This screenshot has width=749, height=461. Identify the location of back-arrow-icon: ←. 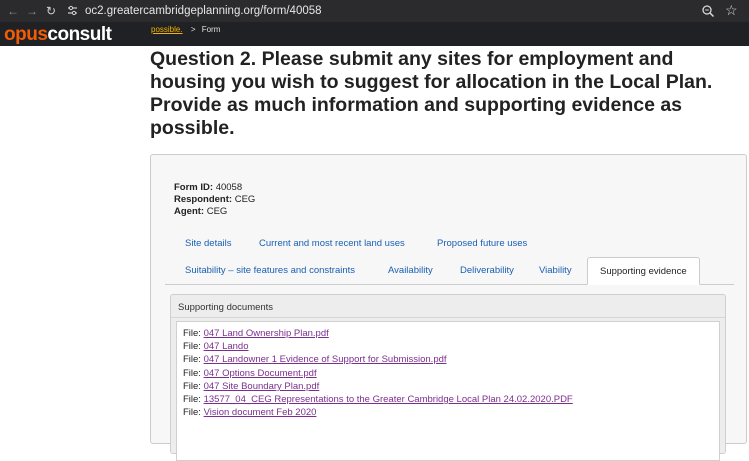
(13, 11).